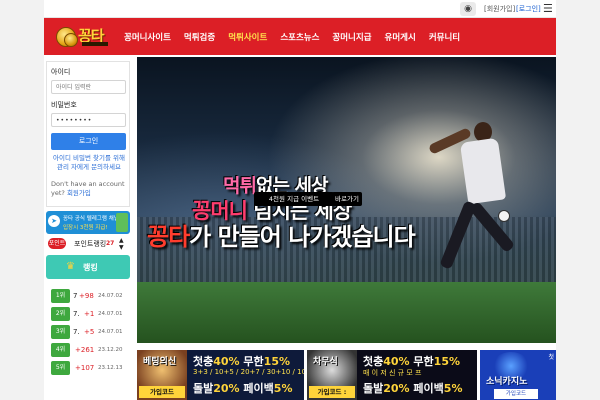  What do you see at coordinates (160, 362) in the screenshot?
I see `ad-site-name: 베팅의신` at bounding box center [160, 362].